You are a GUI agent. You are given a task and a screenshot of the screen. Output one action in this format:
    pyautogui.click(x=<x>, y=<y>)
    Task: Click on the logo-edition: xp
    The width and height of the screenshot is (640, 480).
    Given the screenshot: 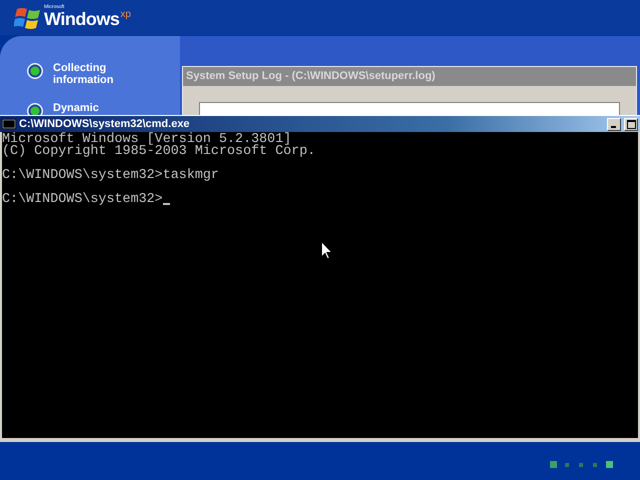 What is the action you would take?
    pyautogui.click(x=125, y=14)
    